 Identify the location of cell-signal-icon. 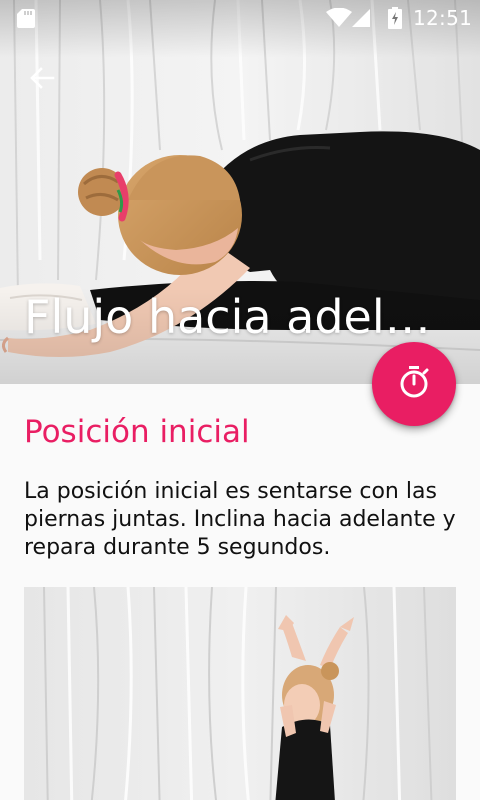
(361, 18).